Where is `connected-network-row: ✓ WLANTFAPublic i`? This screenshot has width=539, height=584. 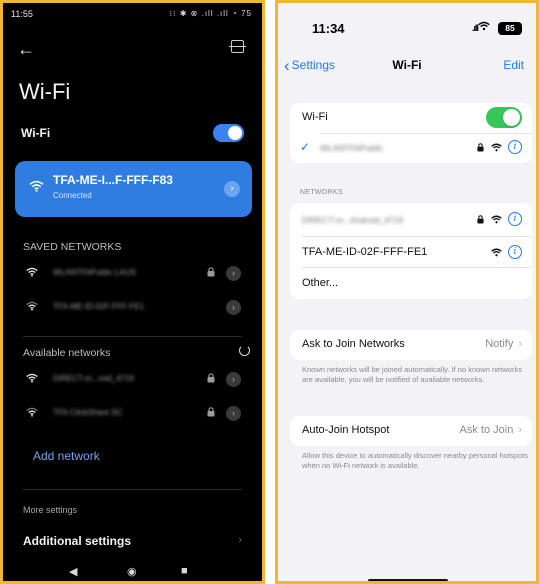 connected-network-row: ✓ WLANTFAPublic i is located at coordinates (411, 148).